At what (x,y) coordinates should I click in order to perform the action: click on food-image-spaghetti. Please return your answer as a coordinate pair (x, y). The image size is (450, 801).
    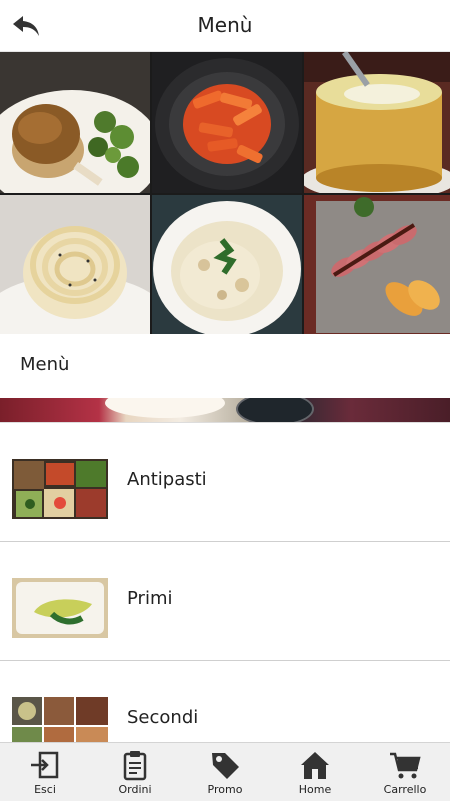
    Looking at the image, I should click on (75, 265).